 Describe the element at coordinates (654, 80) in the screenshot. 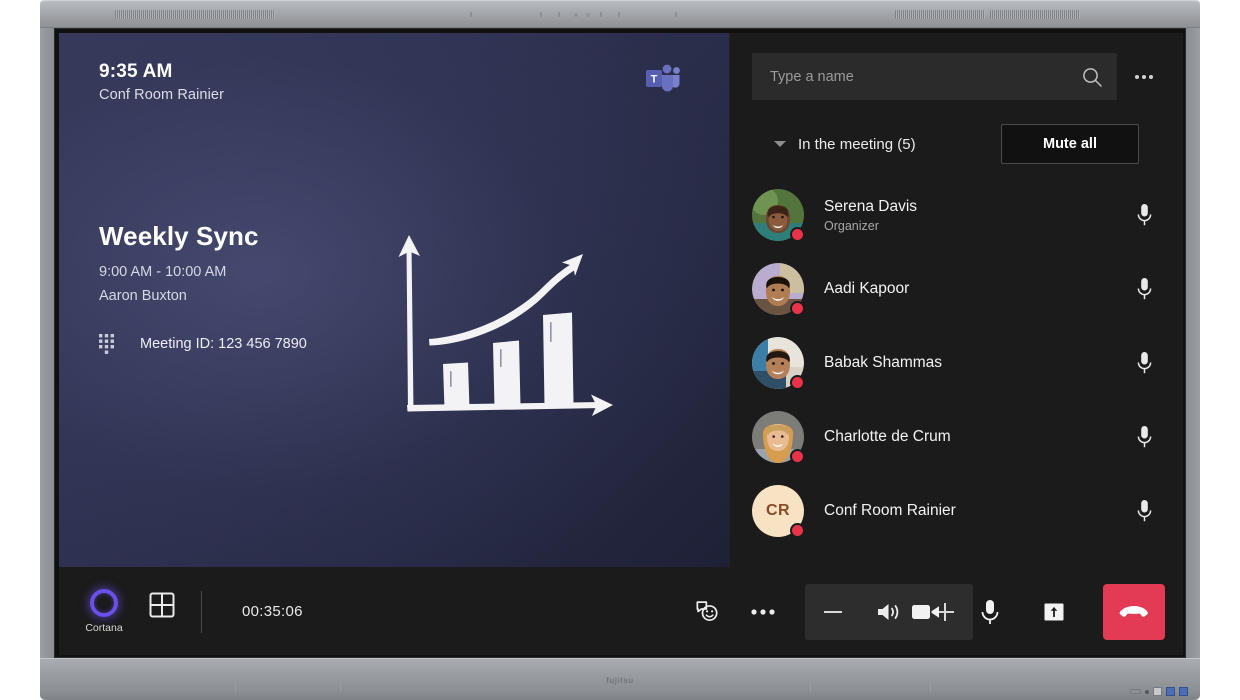

I see `svg-text: T` at that location.